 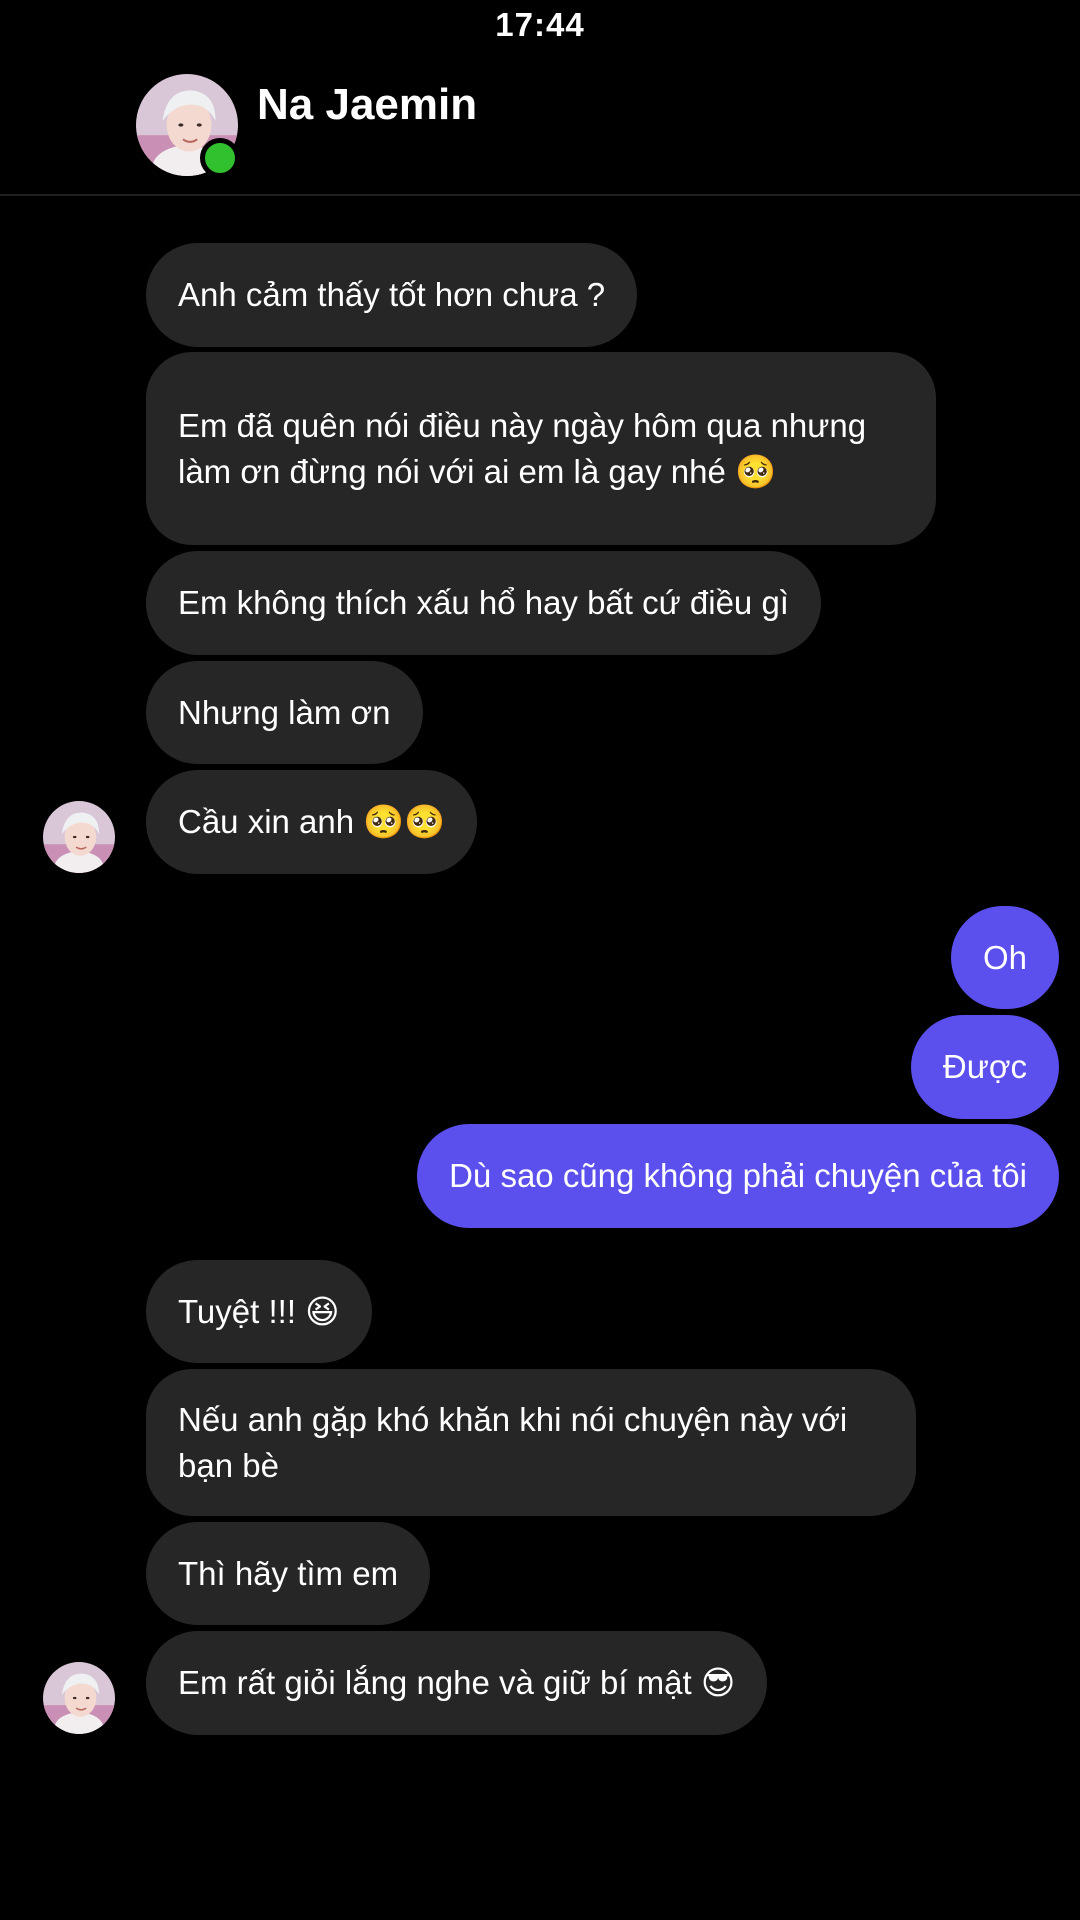 I want to click on message-bubble-outgoing: Oh, so click(x=1004, y=957).